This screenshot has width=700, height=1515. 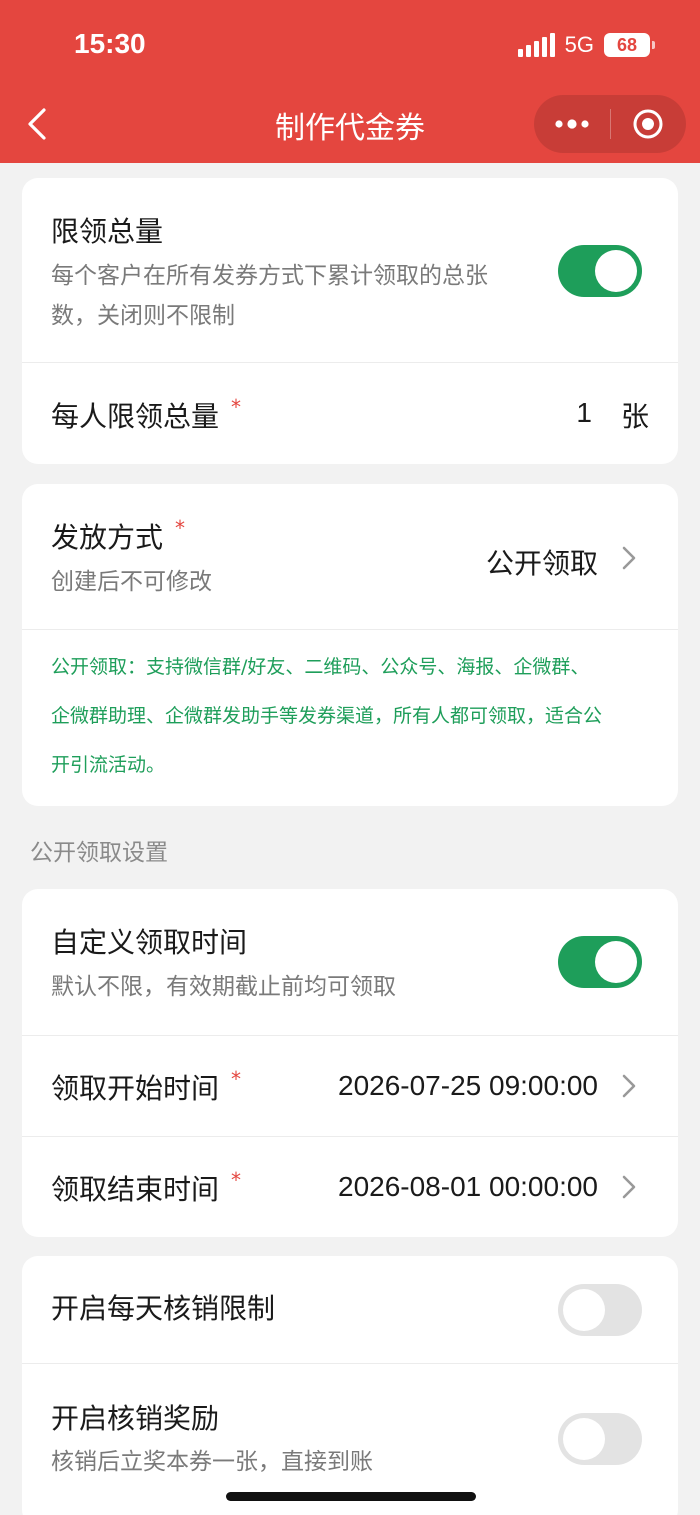 I want to click on per-person-row: 每人限领总量 * 1 张, so click(x=350, y=413).